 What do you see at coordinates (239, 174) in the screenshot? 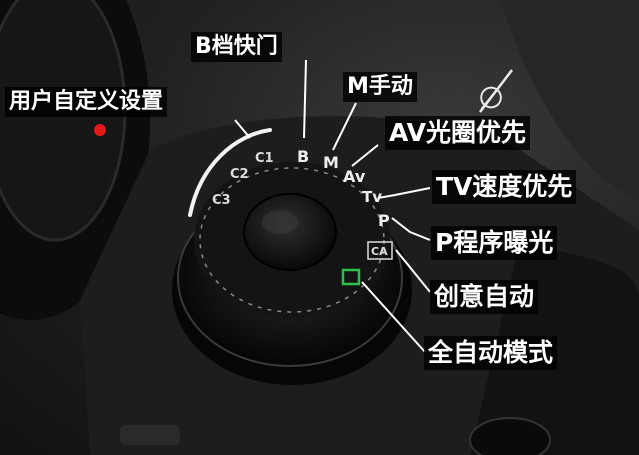
I see `dial-mark-c2: C2` at bounding box center [239, 174].